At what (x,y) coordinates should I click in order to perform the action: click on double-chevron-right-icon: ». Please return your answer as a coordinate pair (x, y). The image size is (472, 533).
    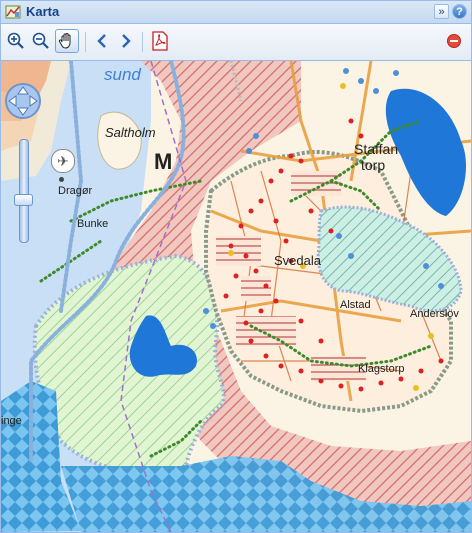
    Looking at the image, I should click on (441, 11).